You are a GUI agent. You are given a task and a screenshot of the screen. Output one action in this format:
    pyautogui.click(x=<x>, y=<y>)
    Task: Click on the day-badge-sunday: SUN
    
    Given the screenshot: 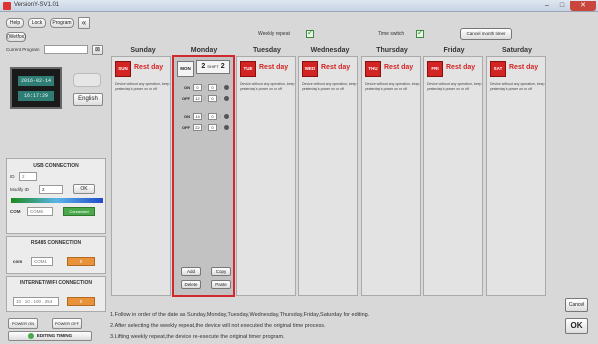 What is the action you would take?
    pyautogui.click(x=123, y=69)
    